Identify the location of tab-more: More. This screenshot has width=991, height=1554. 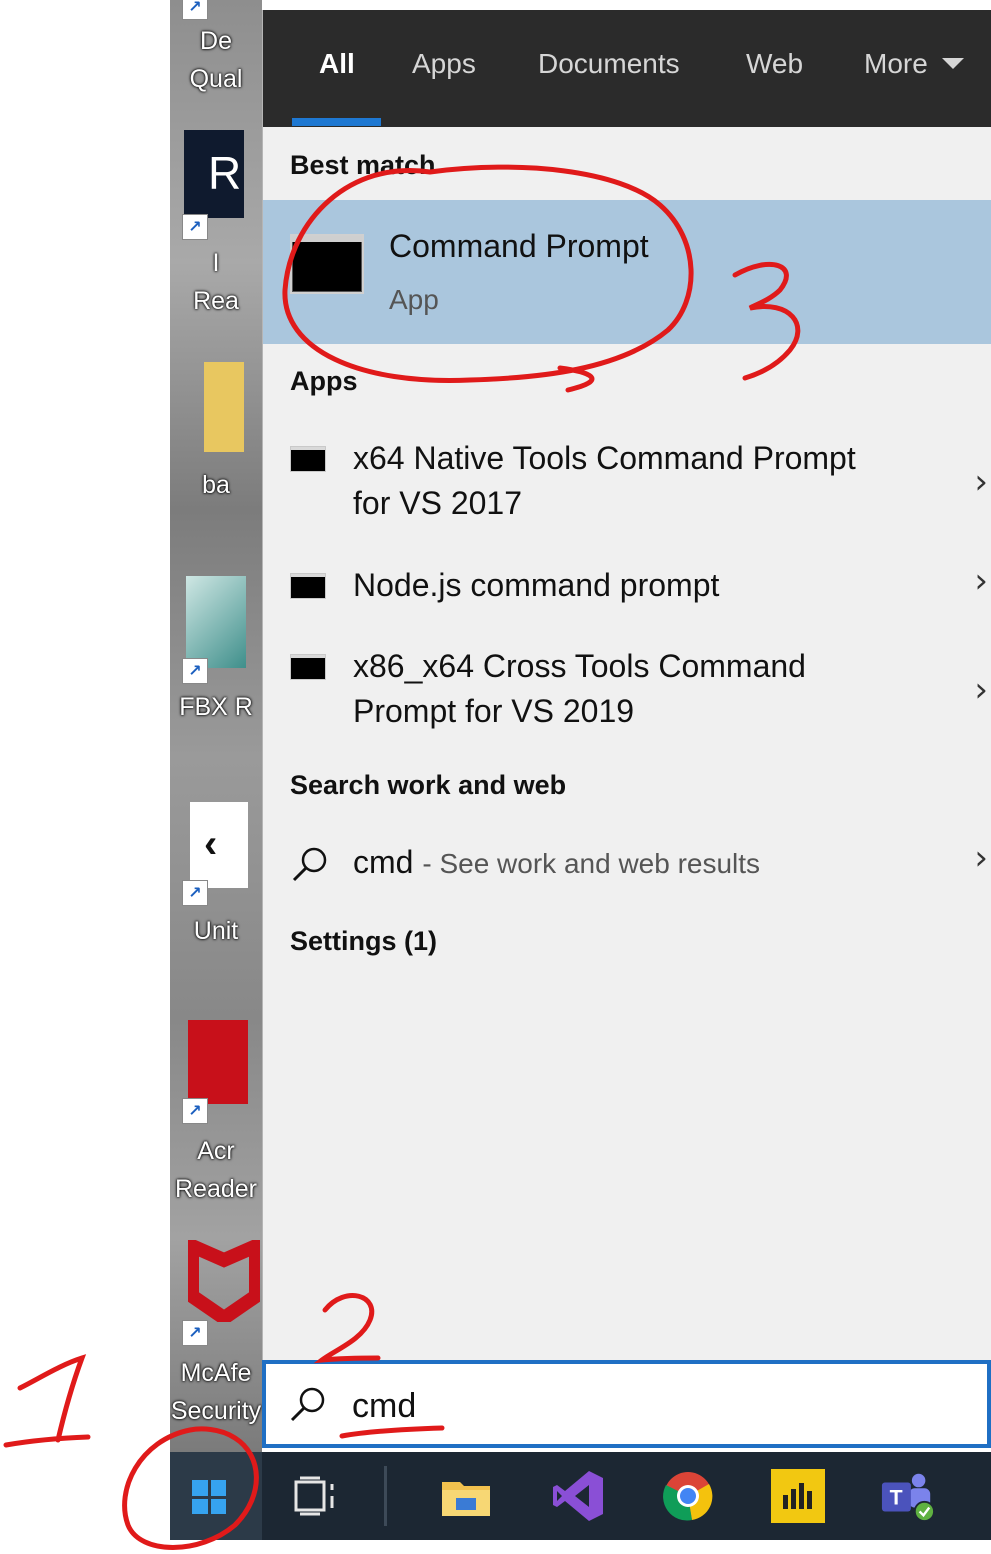
(914, 64).